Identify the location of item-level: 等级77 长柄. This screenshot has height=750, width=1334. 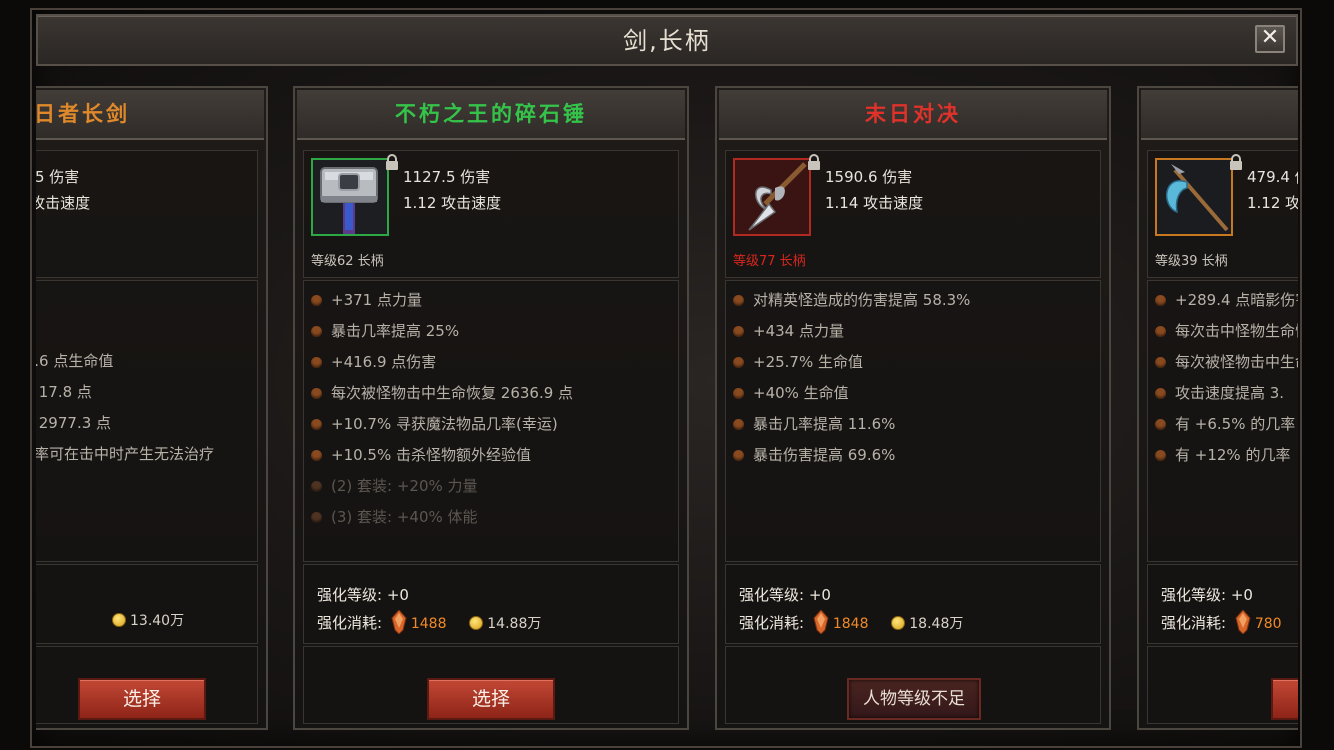
(769, 261).